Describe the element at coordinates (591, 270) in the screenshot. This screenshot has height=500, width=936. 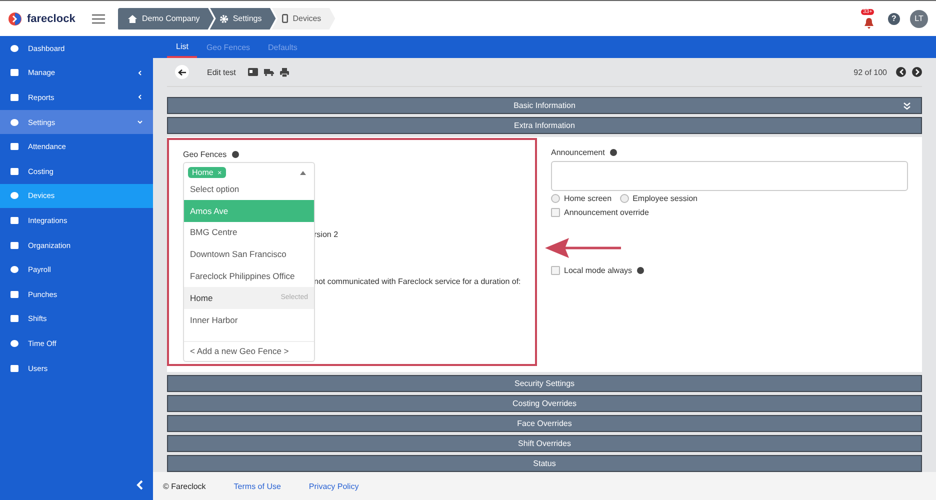
I see `local-mode-checkbox: Local mode always` at that location.